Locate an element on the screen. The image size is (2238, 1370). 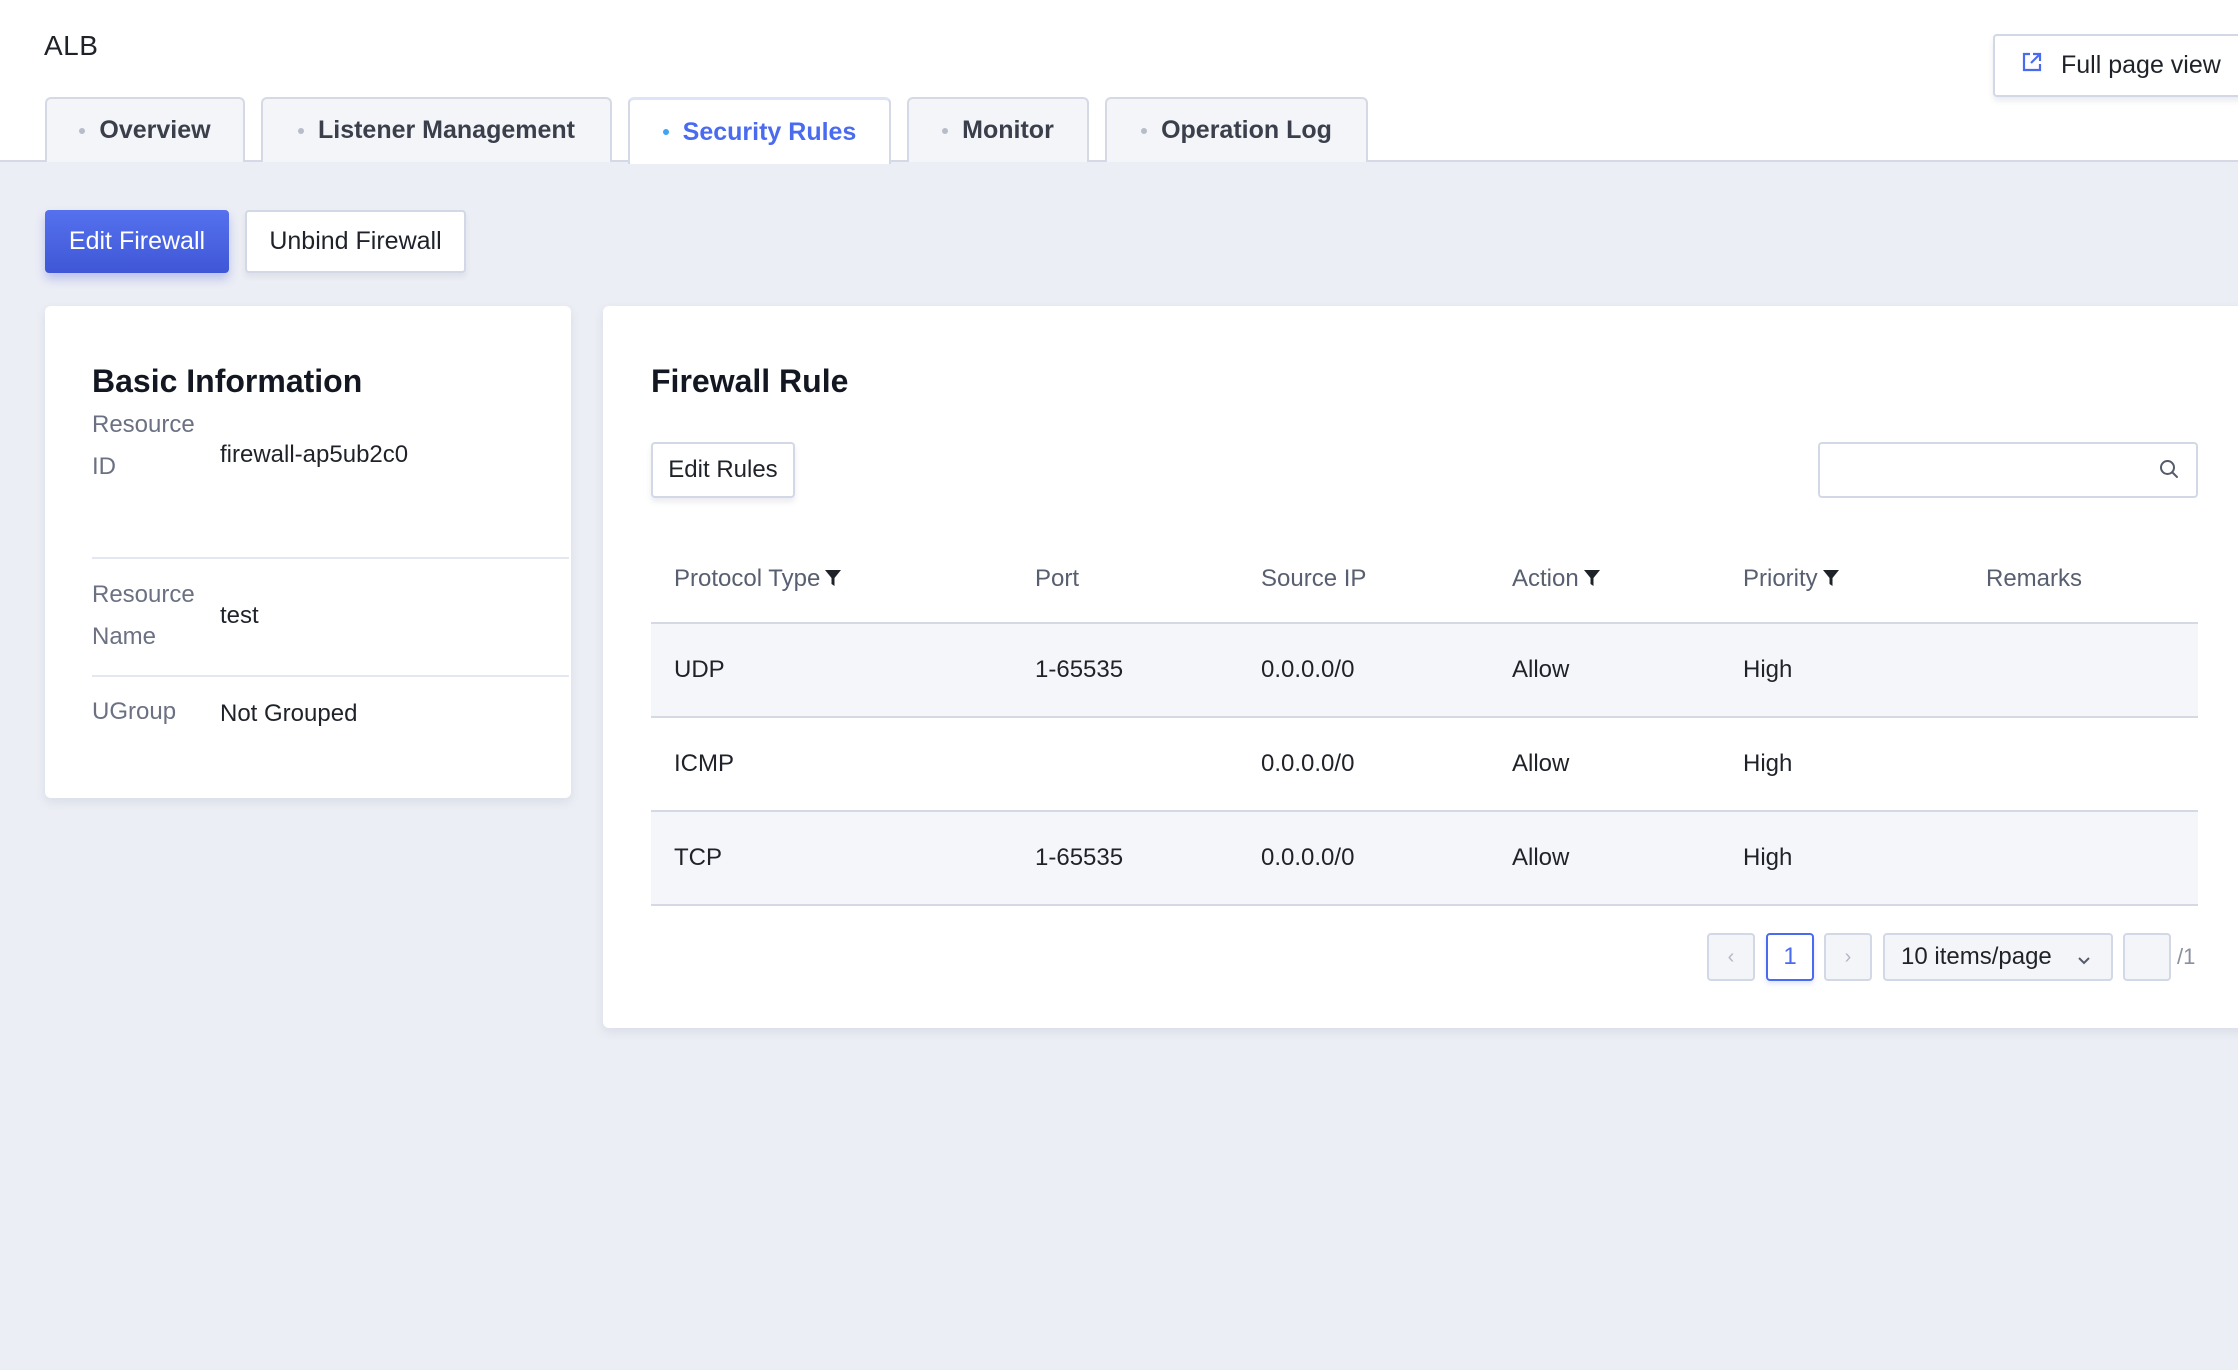
edit-rules-button: Edit Rules is located at coordinates (723, 470).